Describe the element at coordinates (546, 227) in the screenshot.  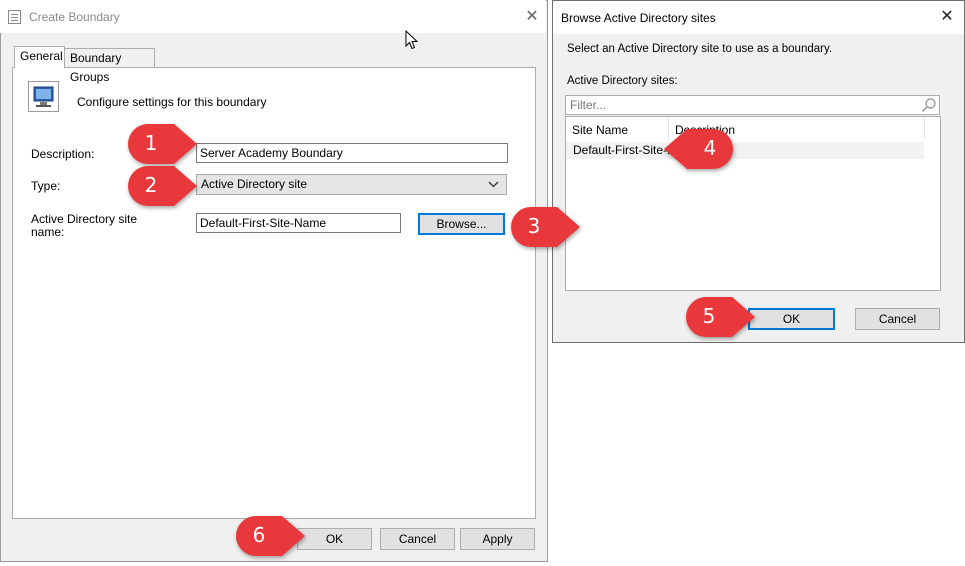
I see `callout-badge-3: 3` at that location.